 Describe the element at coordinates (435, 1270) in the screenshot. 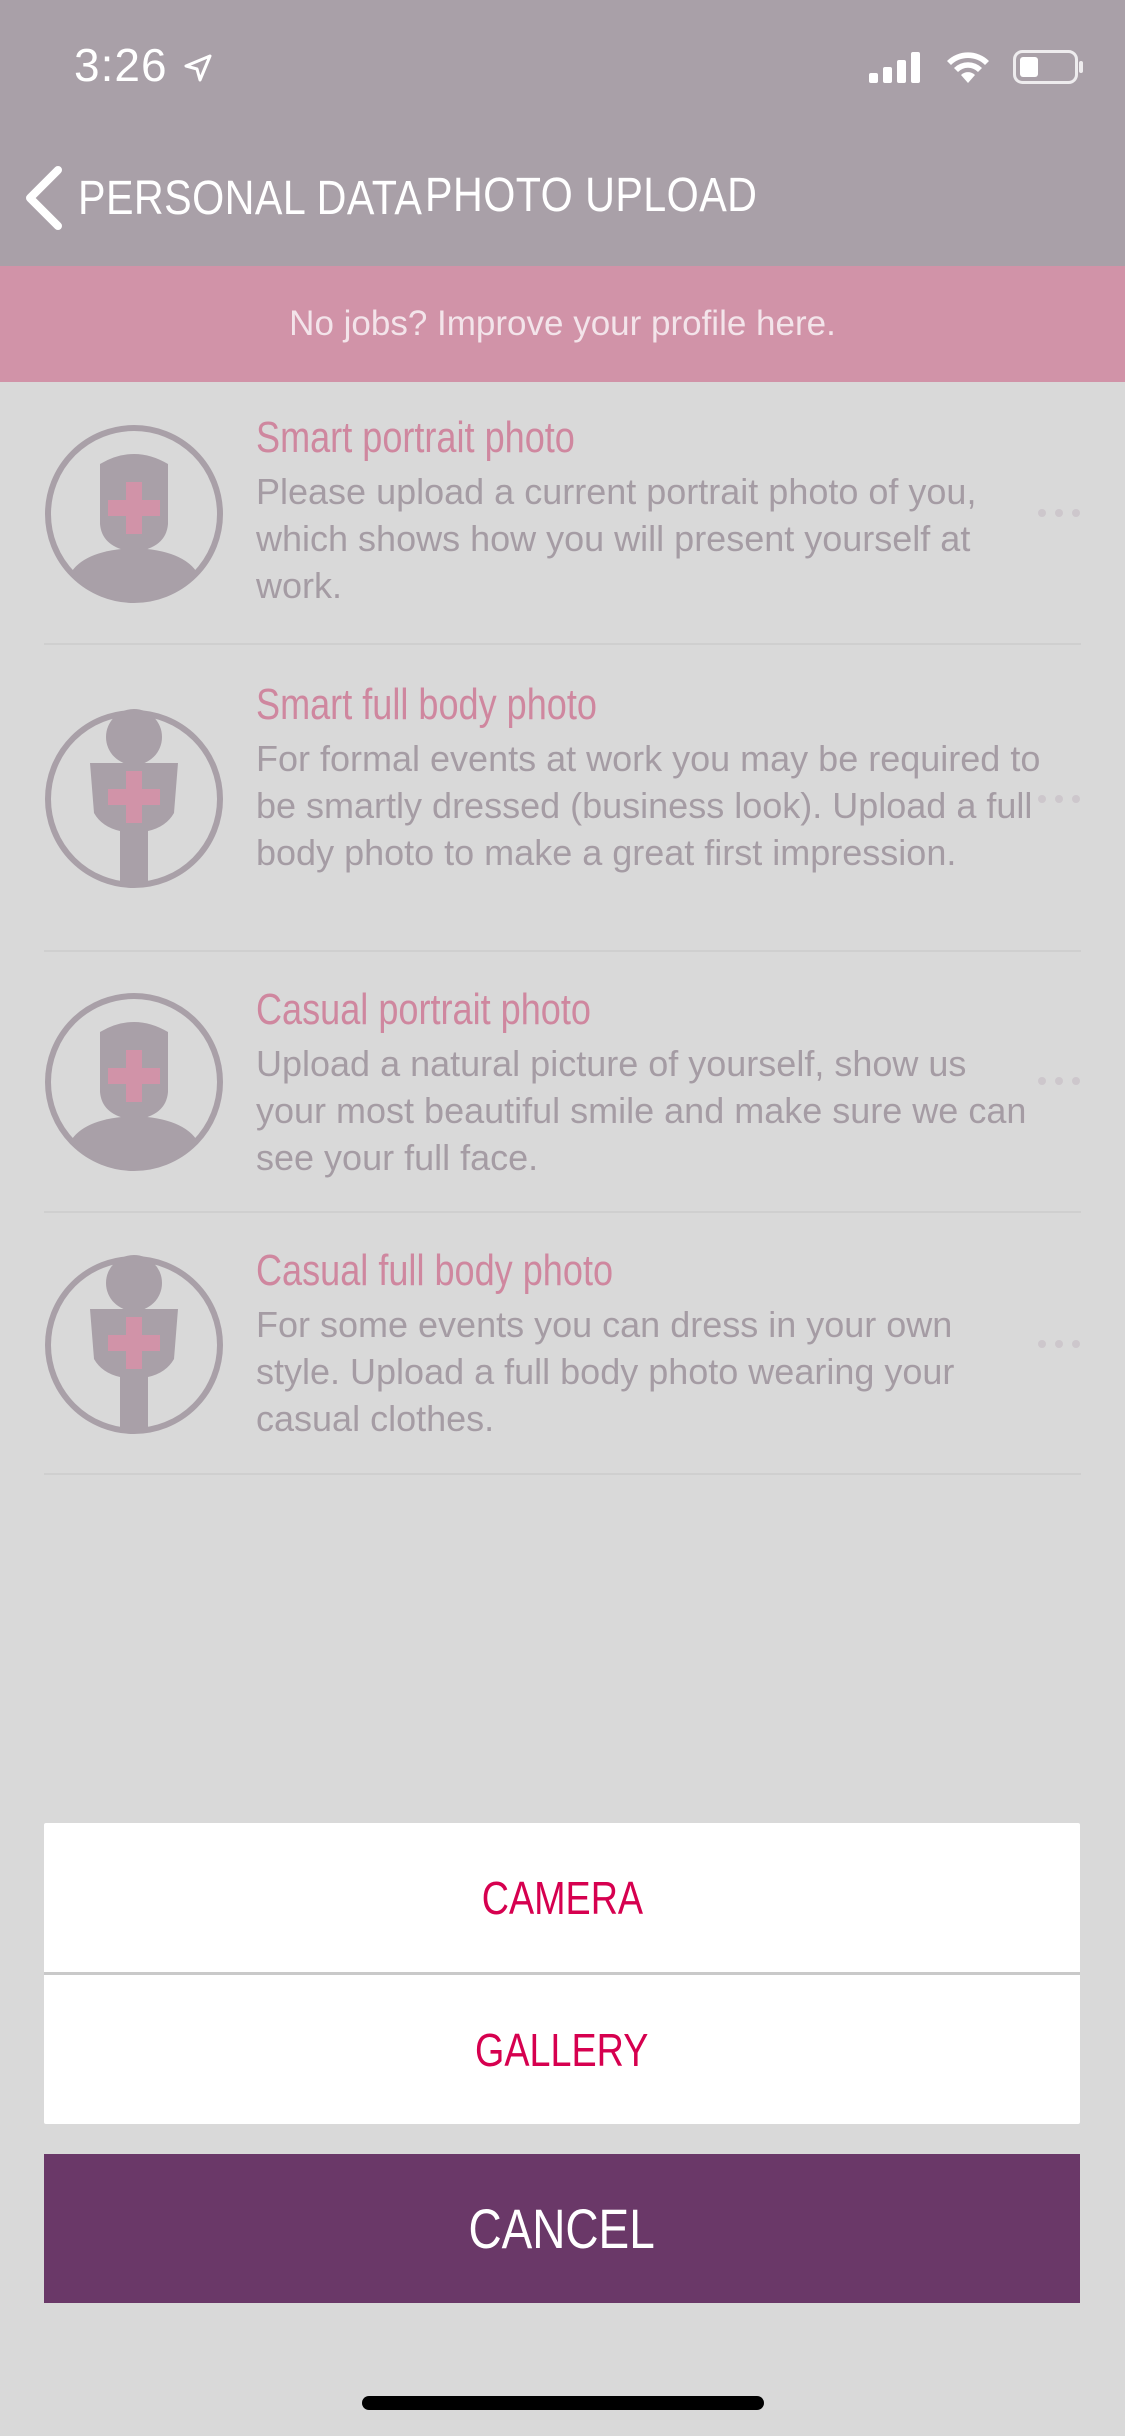

I see `photo-title: Casual full body photo` at that location.